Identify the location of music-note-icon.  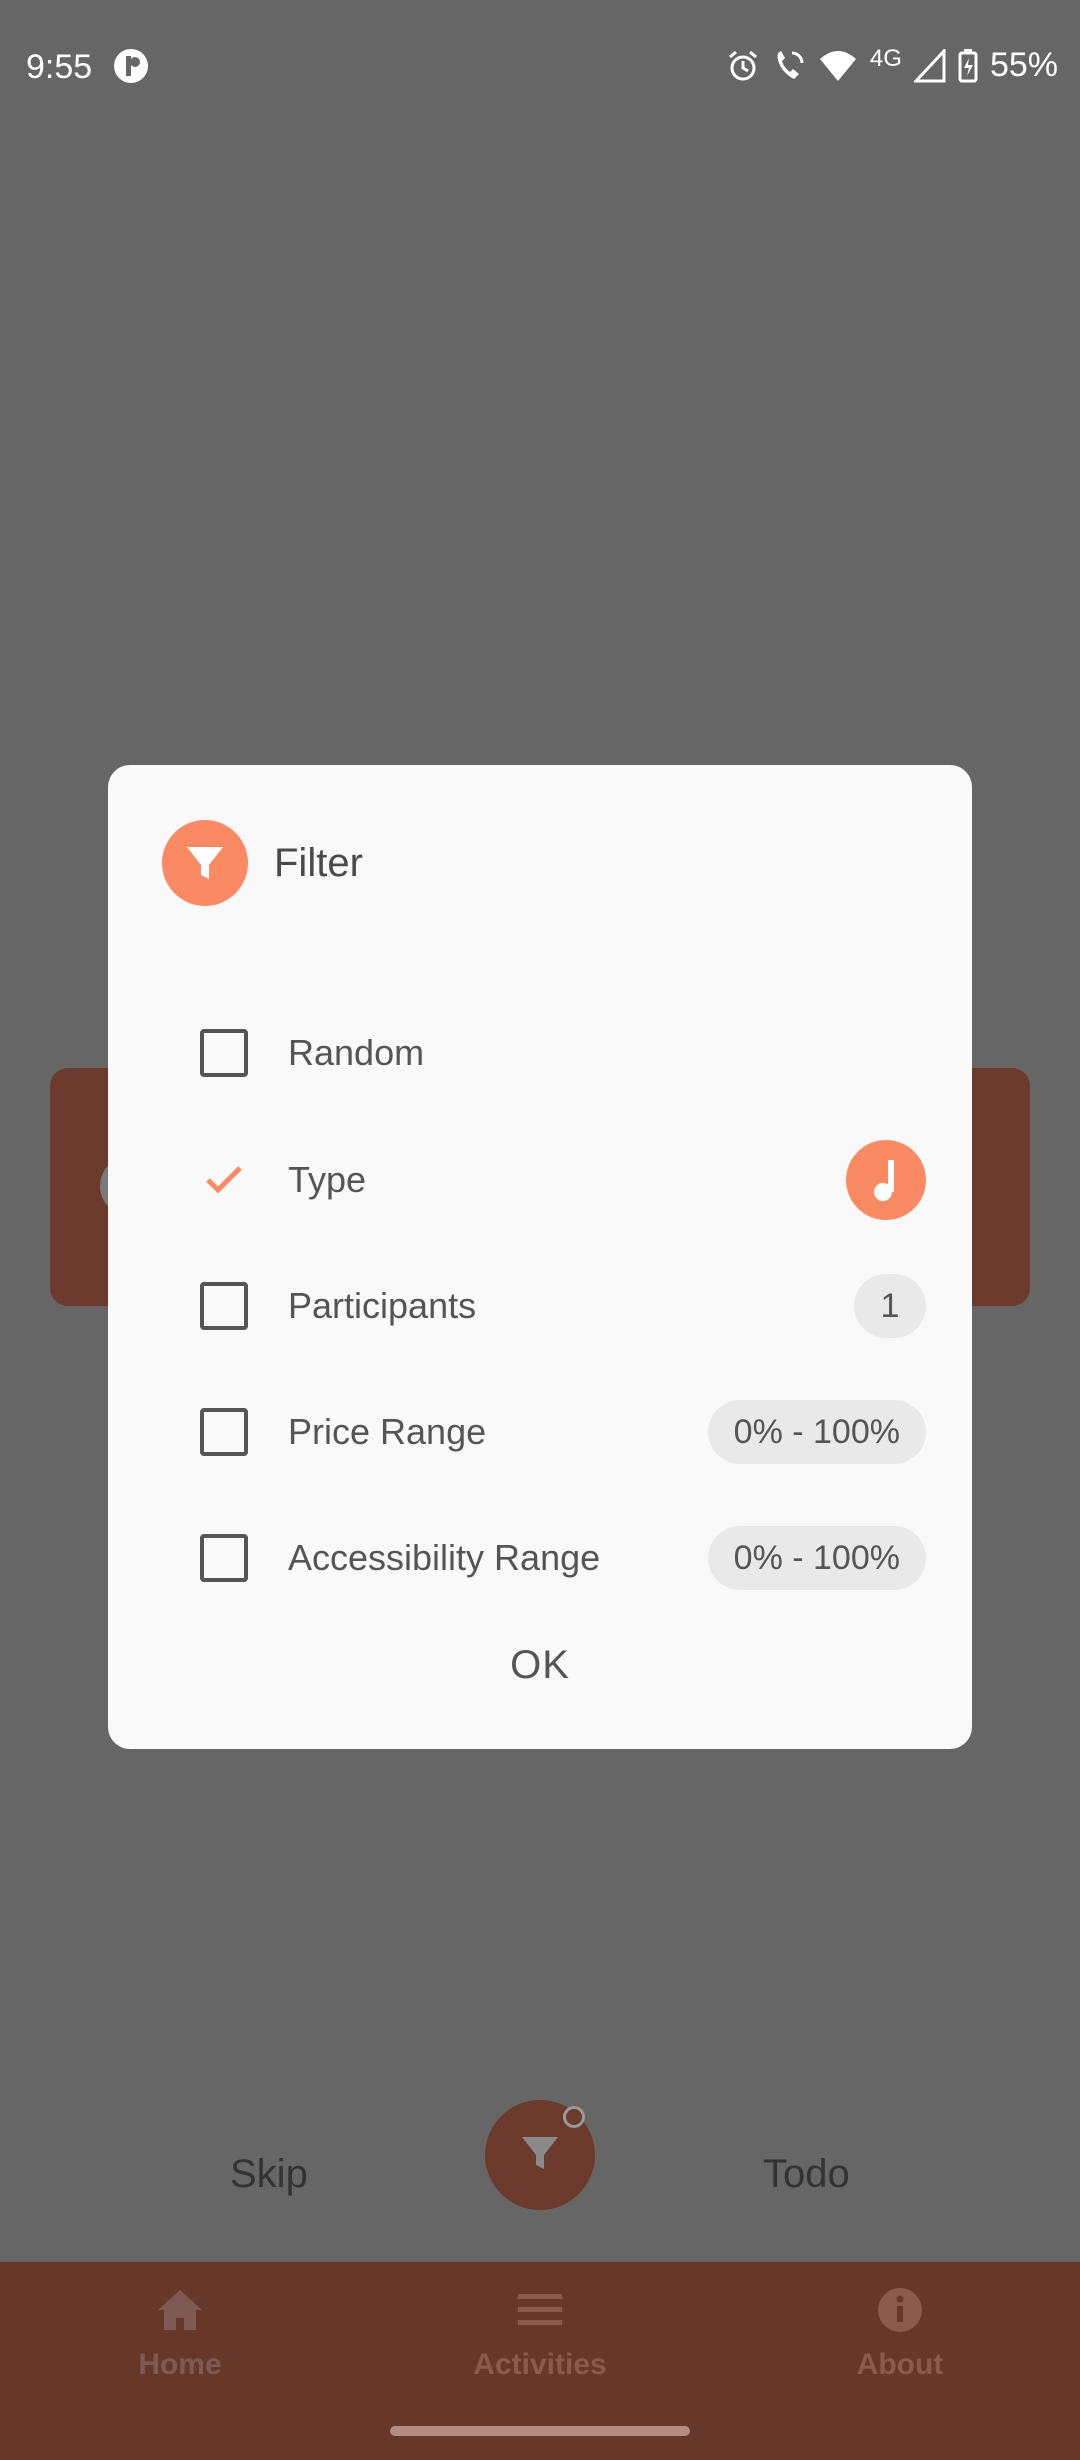
(886, 1180).